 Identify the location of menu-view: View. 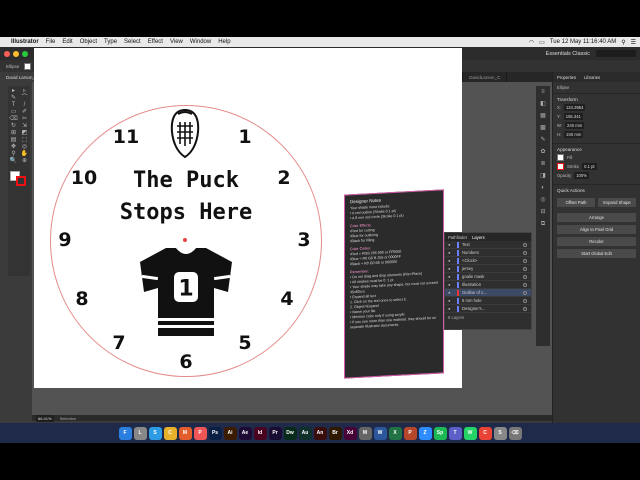
(176, 42).